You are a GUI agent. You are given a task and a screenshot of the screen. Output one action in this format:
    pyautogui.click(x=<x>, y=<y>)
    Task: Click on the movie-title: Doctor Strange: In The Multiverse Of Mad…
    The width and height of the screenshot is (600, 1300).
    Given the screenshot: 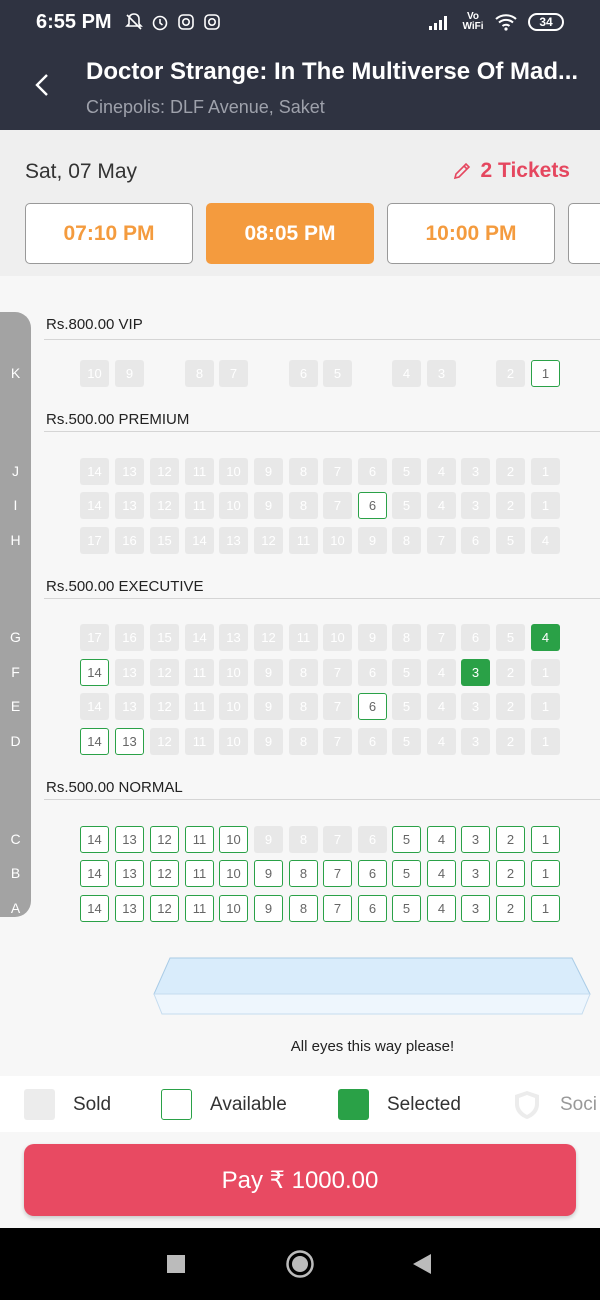 What is the action you would take?
    pyautogui.click(x=332, y=71)
    